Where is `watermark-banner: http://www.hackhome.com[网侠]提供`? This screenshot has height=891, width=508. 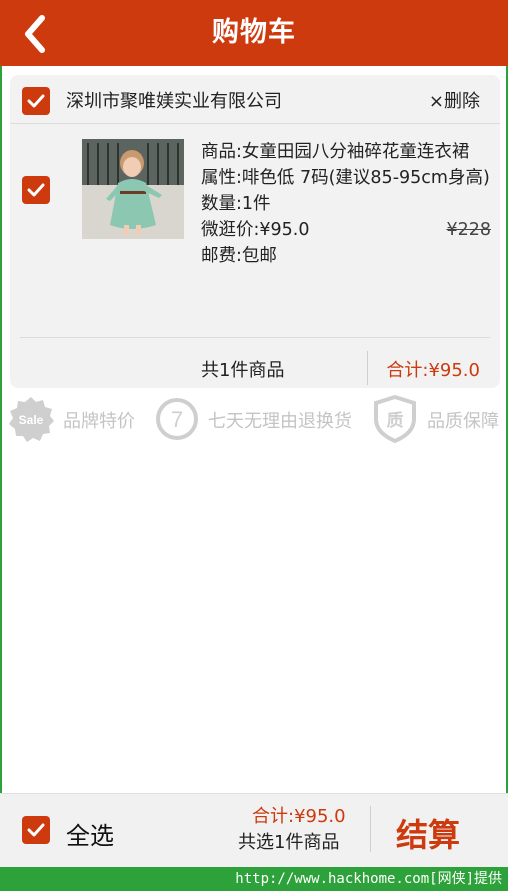
watermark-banner: http://www.hackhome.com[网侠]提供 is located at coordinates (254, 879).